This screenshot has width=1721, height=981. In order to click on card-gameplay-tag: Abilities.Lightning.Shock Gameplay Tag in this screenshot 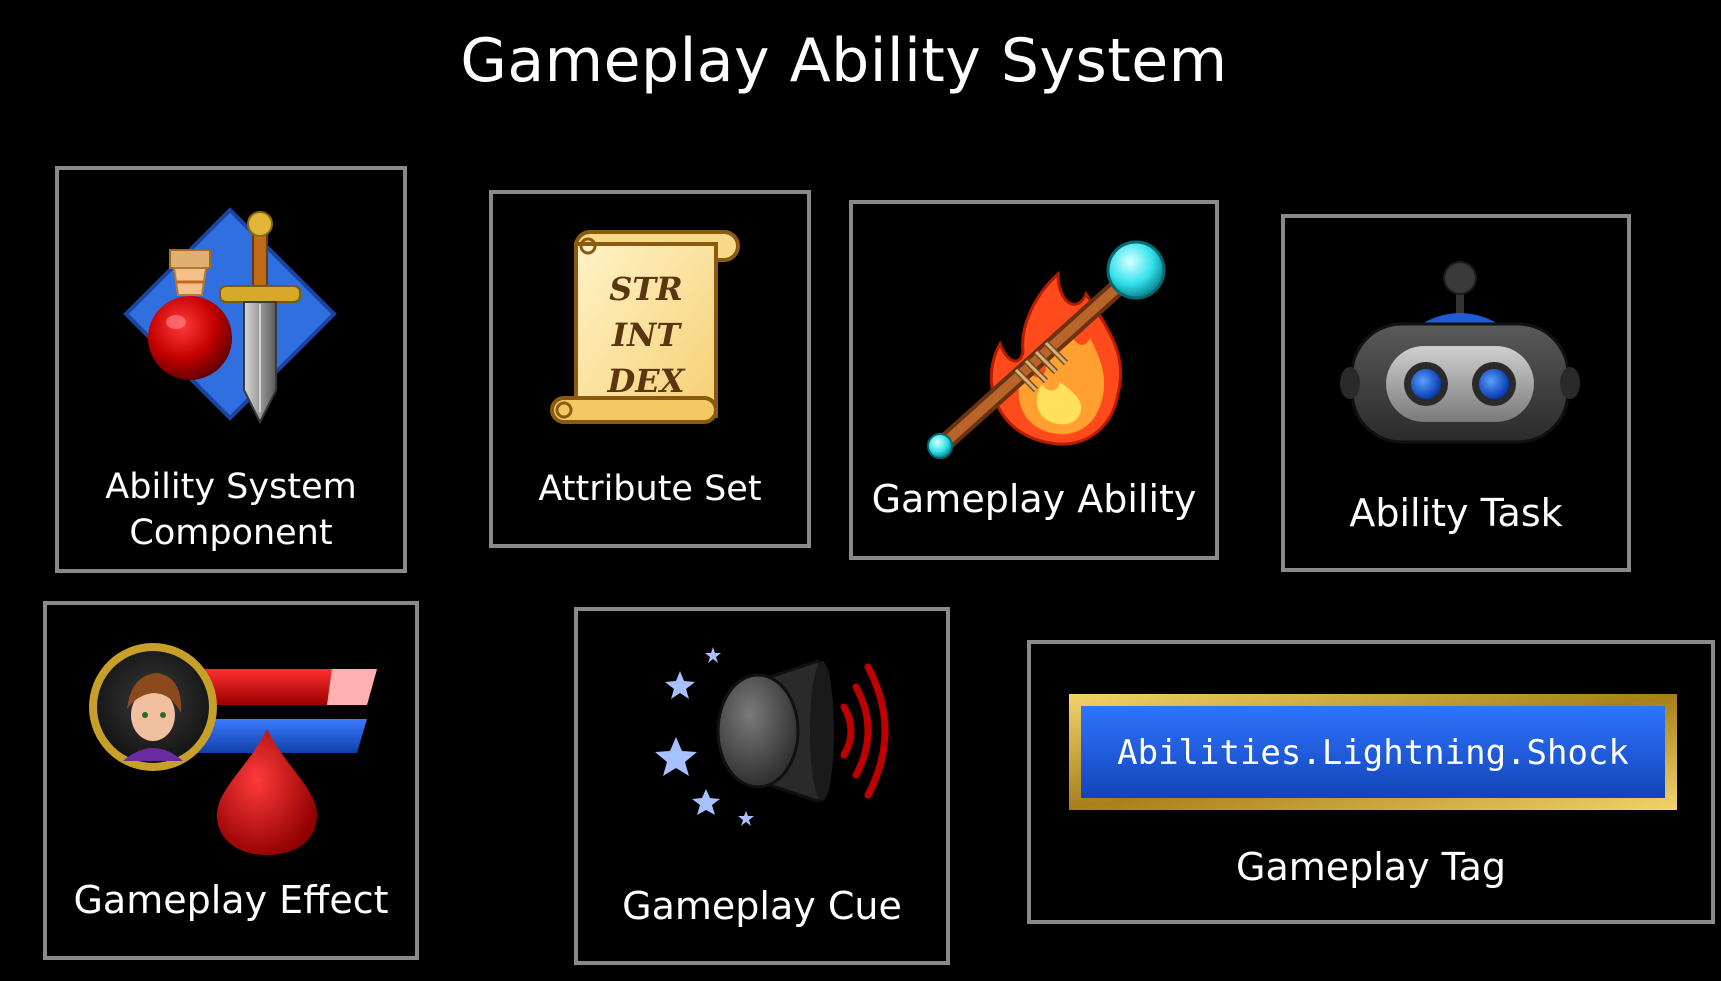, I will do `click(1371, 782)`.